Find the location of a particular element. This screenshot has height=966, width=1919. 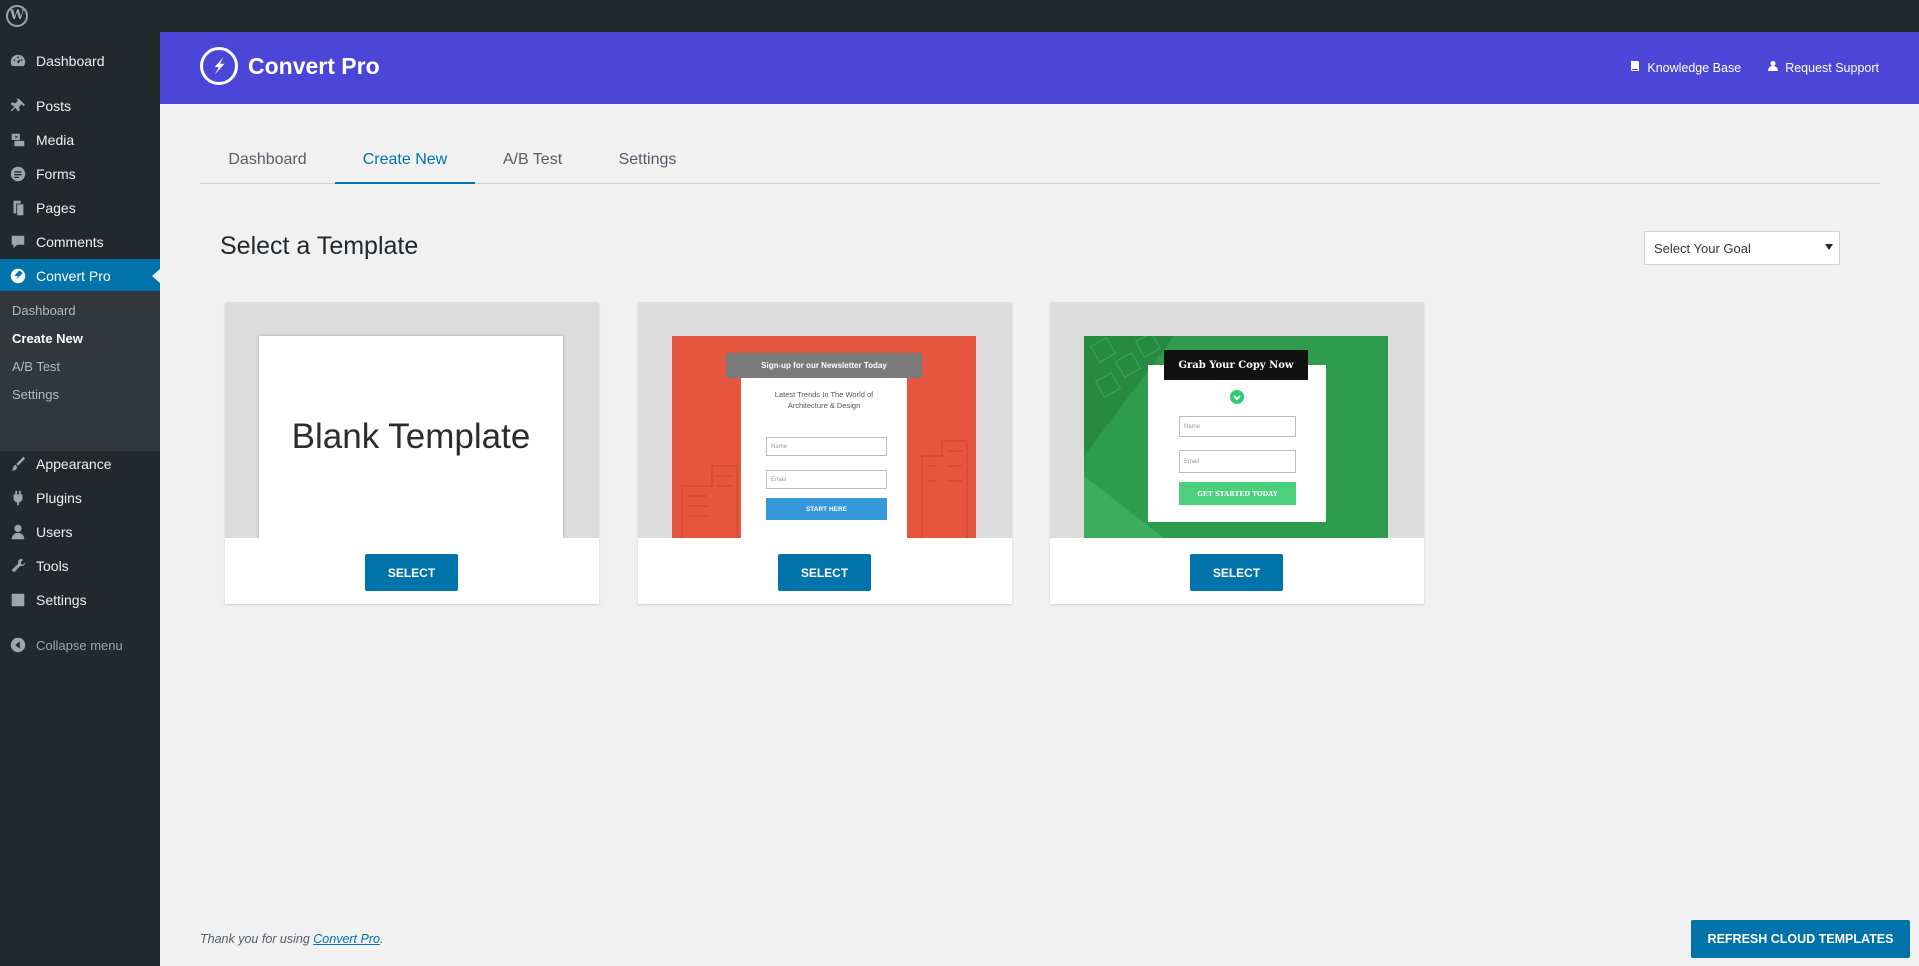

sidebar-item-label: Tools is located at coordinates (52, 566).